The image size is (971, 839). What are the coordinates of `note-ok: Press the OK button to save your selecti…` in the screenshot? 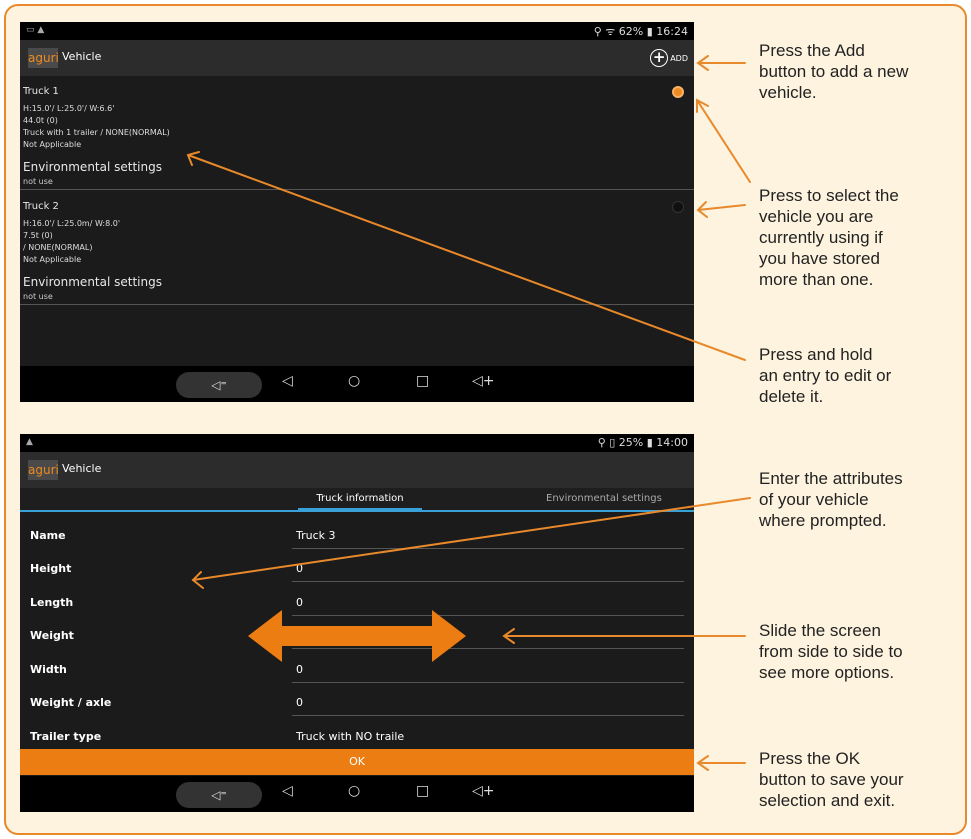 It's located at (831, 779).